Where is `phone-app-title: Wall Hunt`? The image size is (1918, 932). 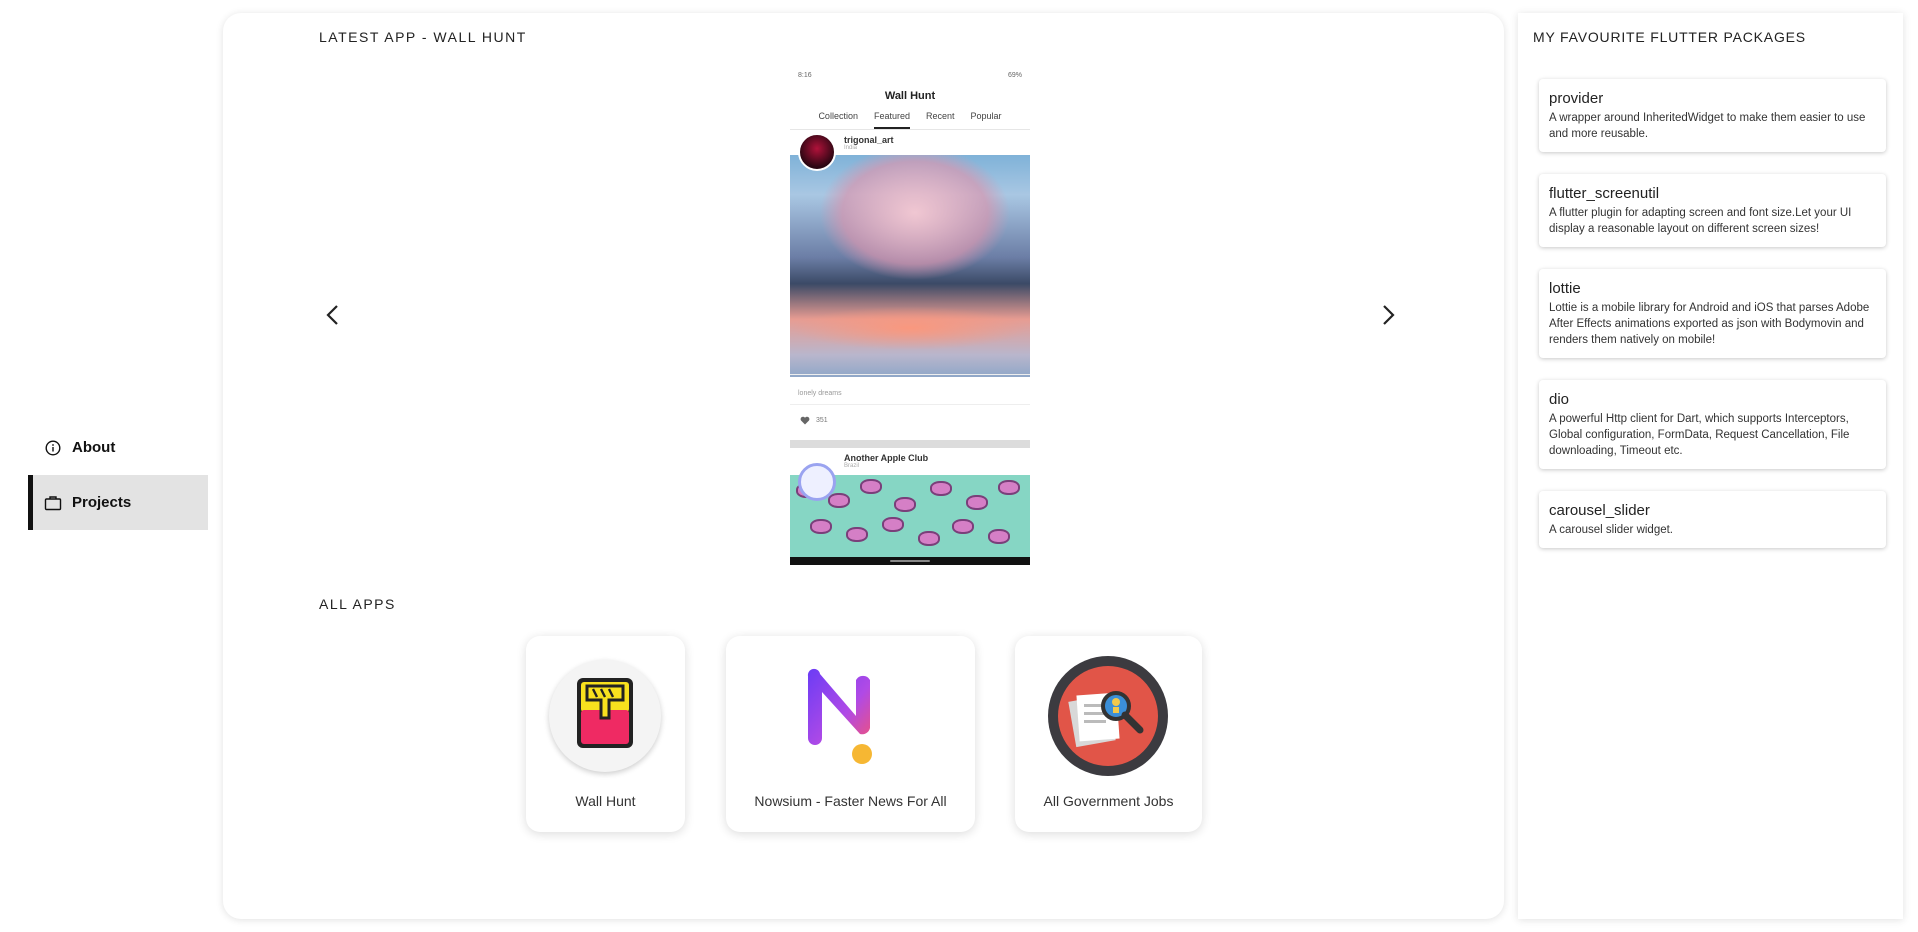
phone-app-title: Wall Hunt is located at coordinates (910, 96).